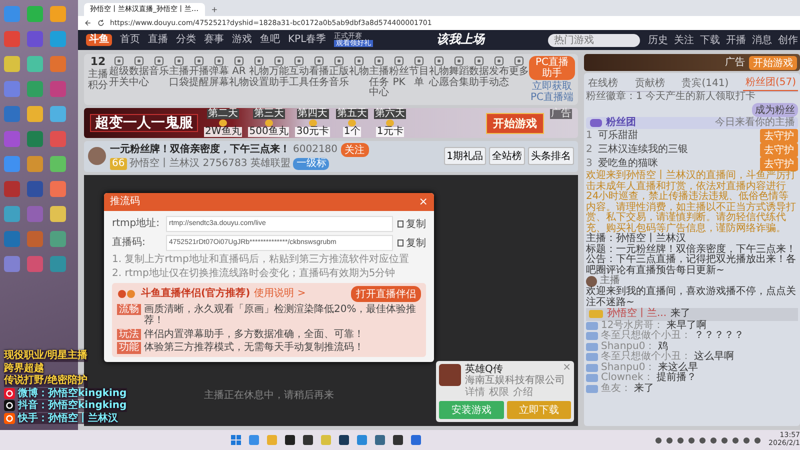 The height and width of the screenshot is (450, 800). I want to click on open-companion-button: 打开直播伴侣, so click(386, 294).